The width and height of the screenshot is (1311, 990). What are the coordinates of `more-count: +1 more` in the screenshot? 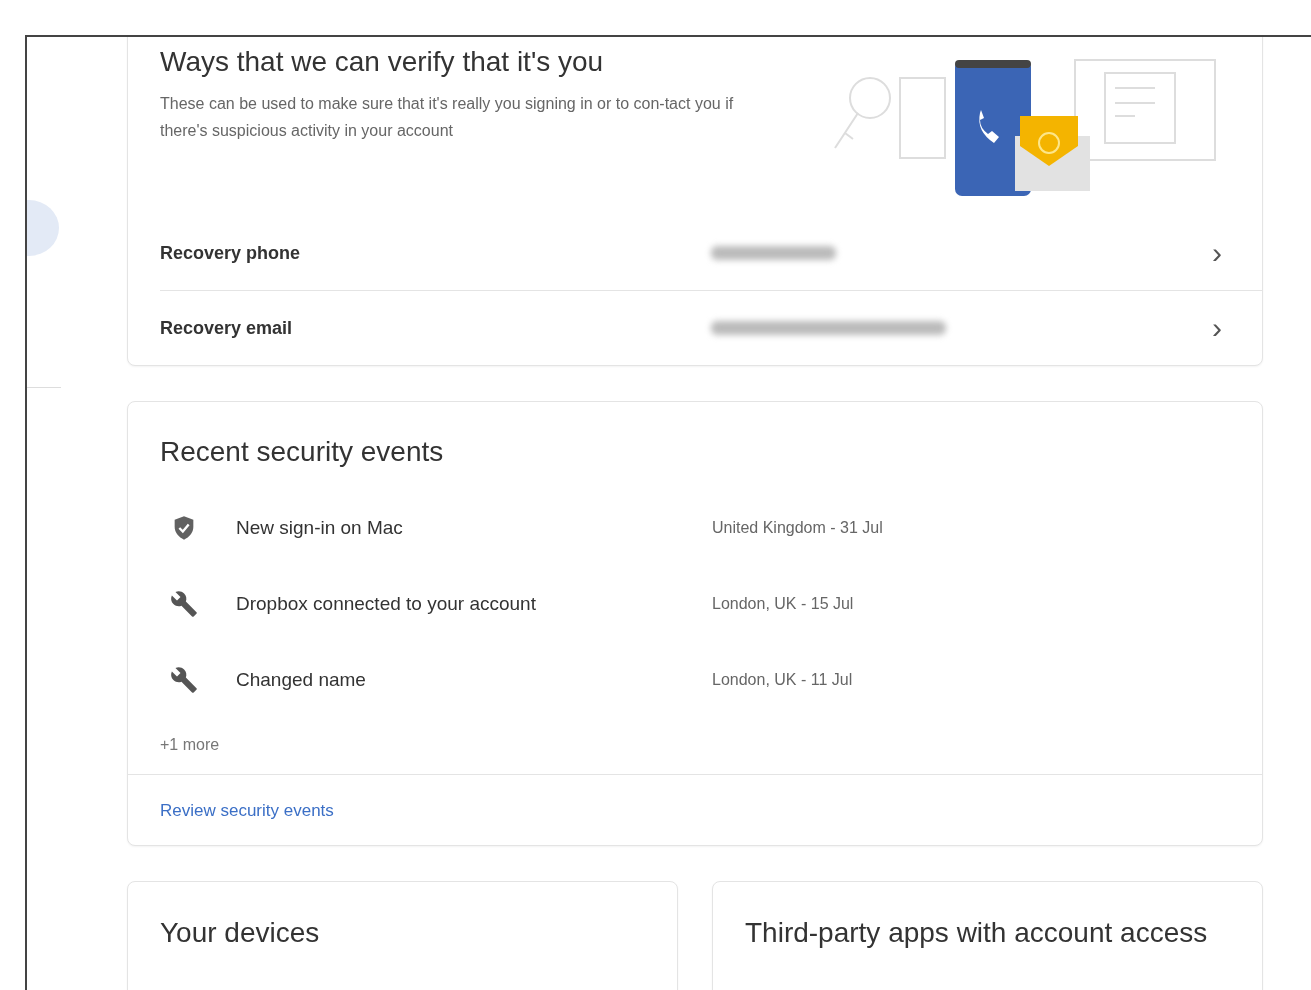 It's located at (190, 745).